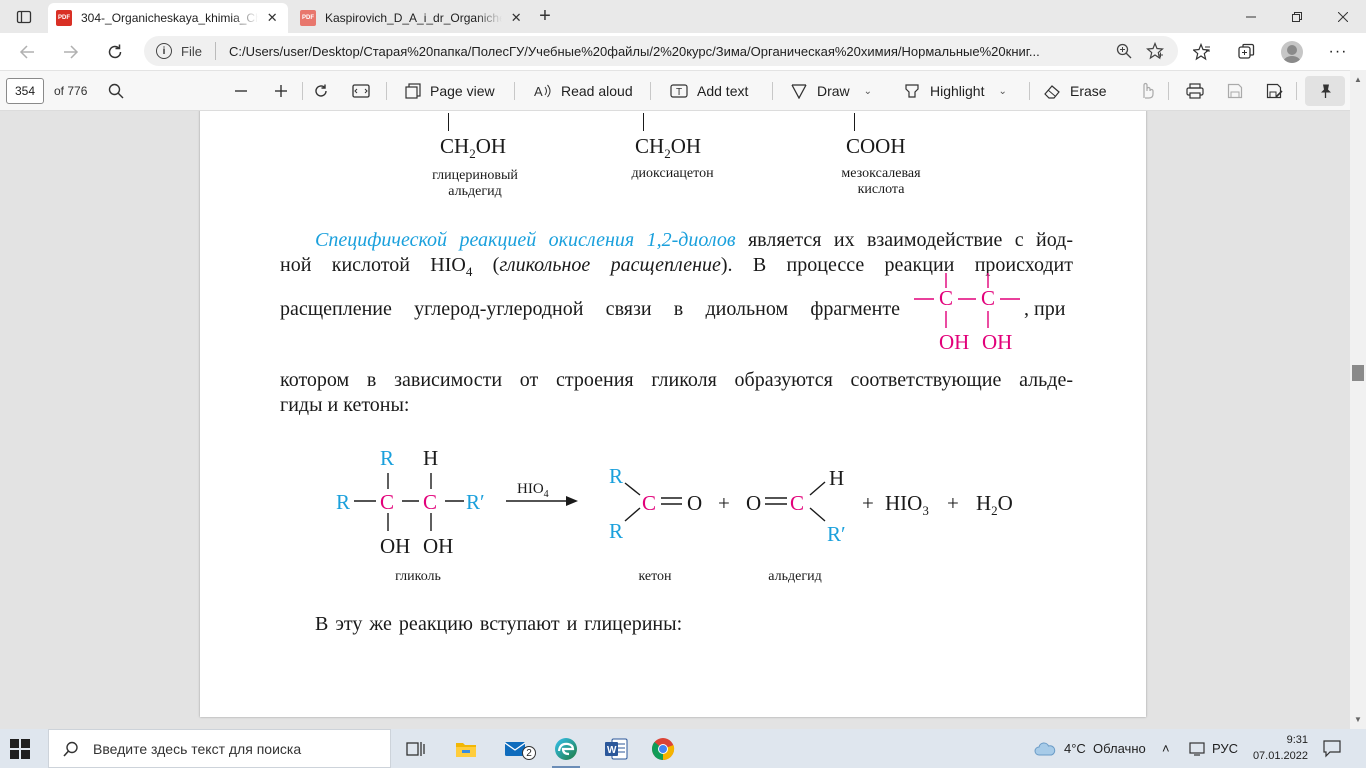 The image size is (1366, 768). Describe the element at coordinates (954, 342) in the screenshot. I see `fragment-hydroxyl: OH` at that location.